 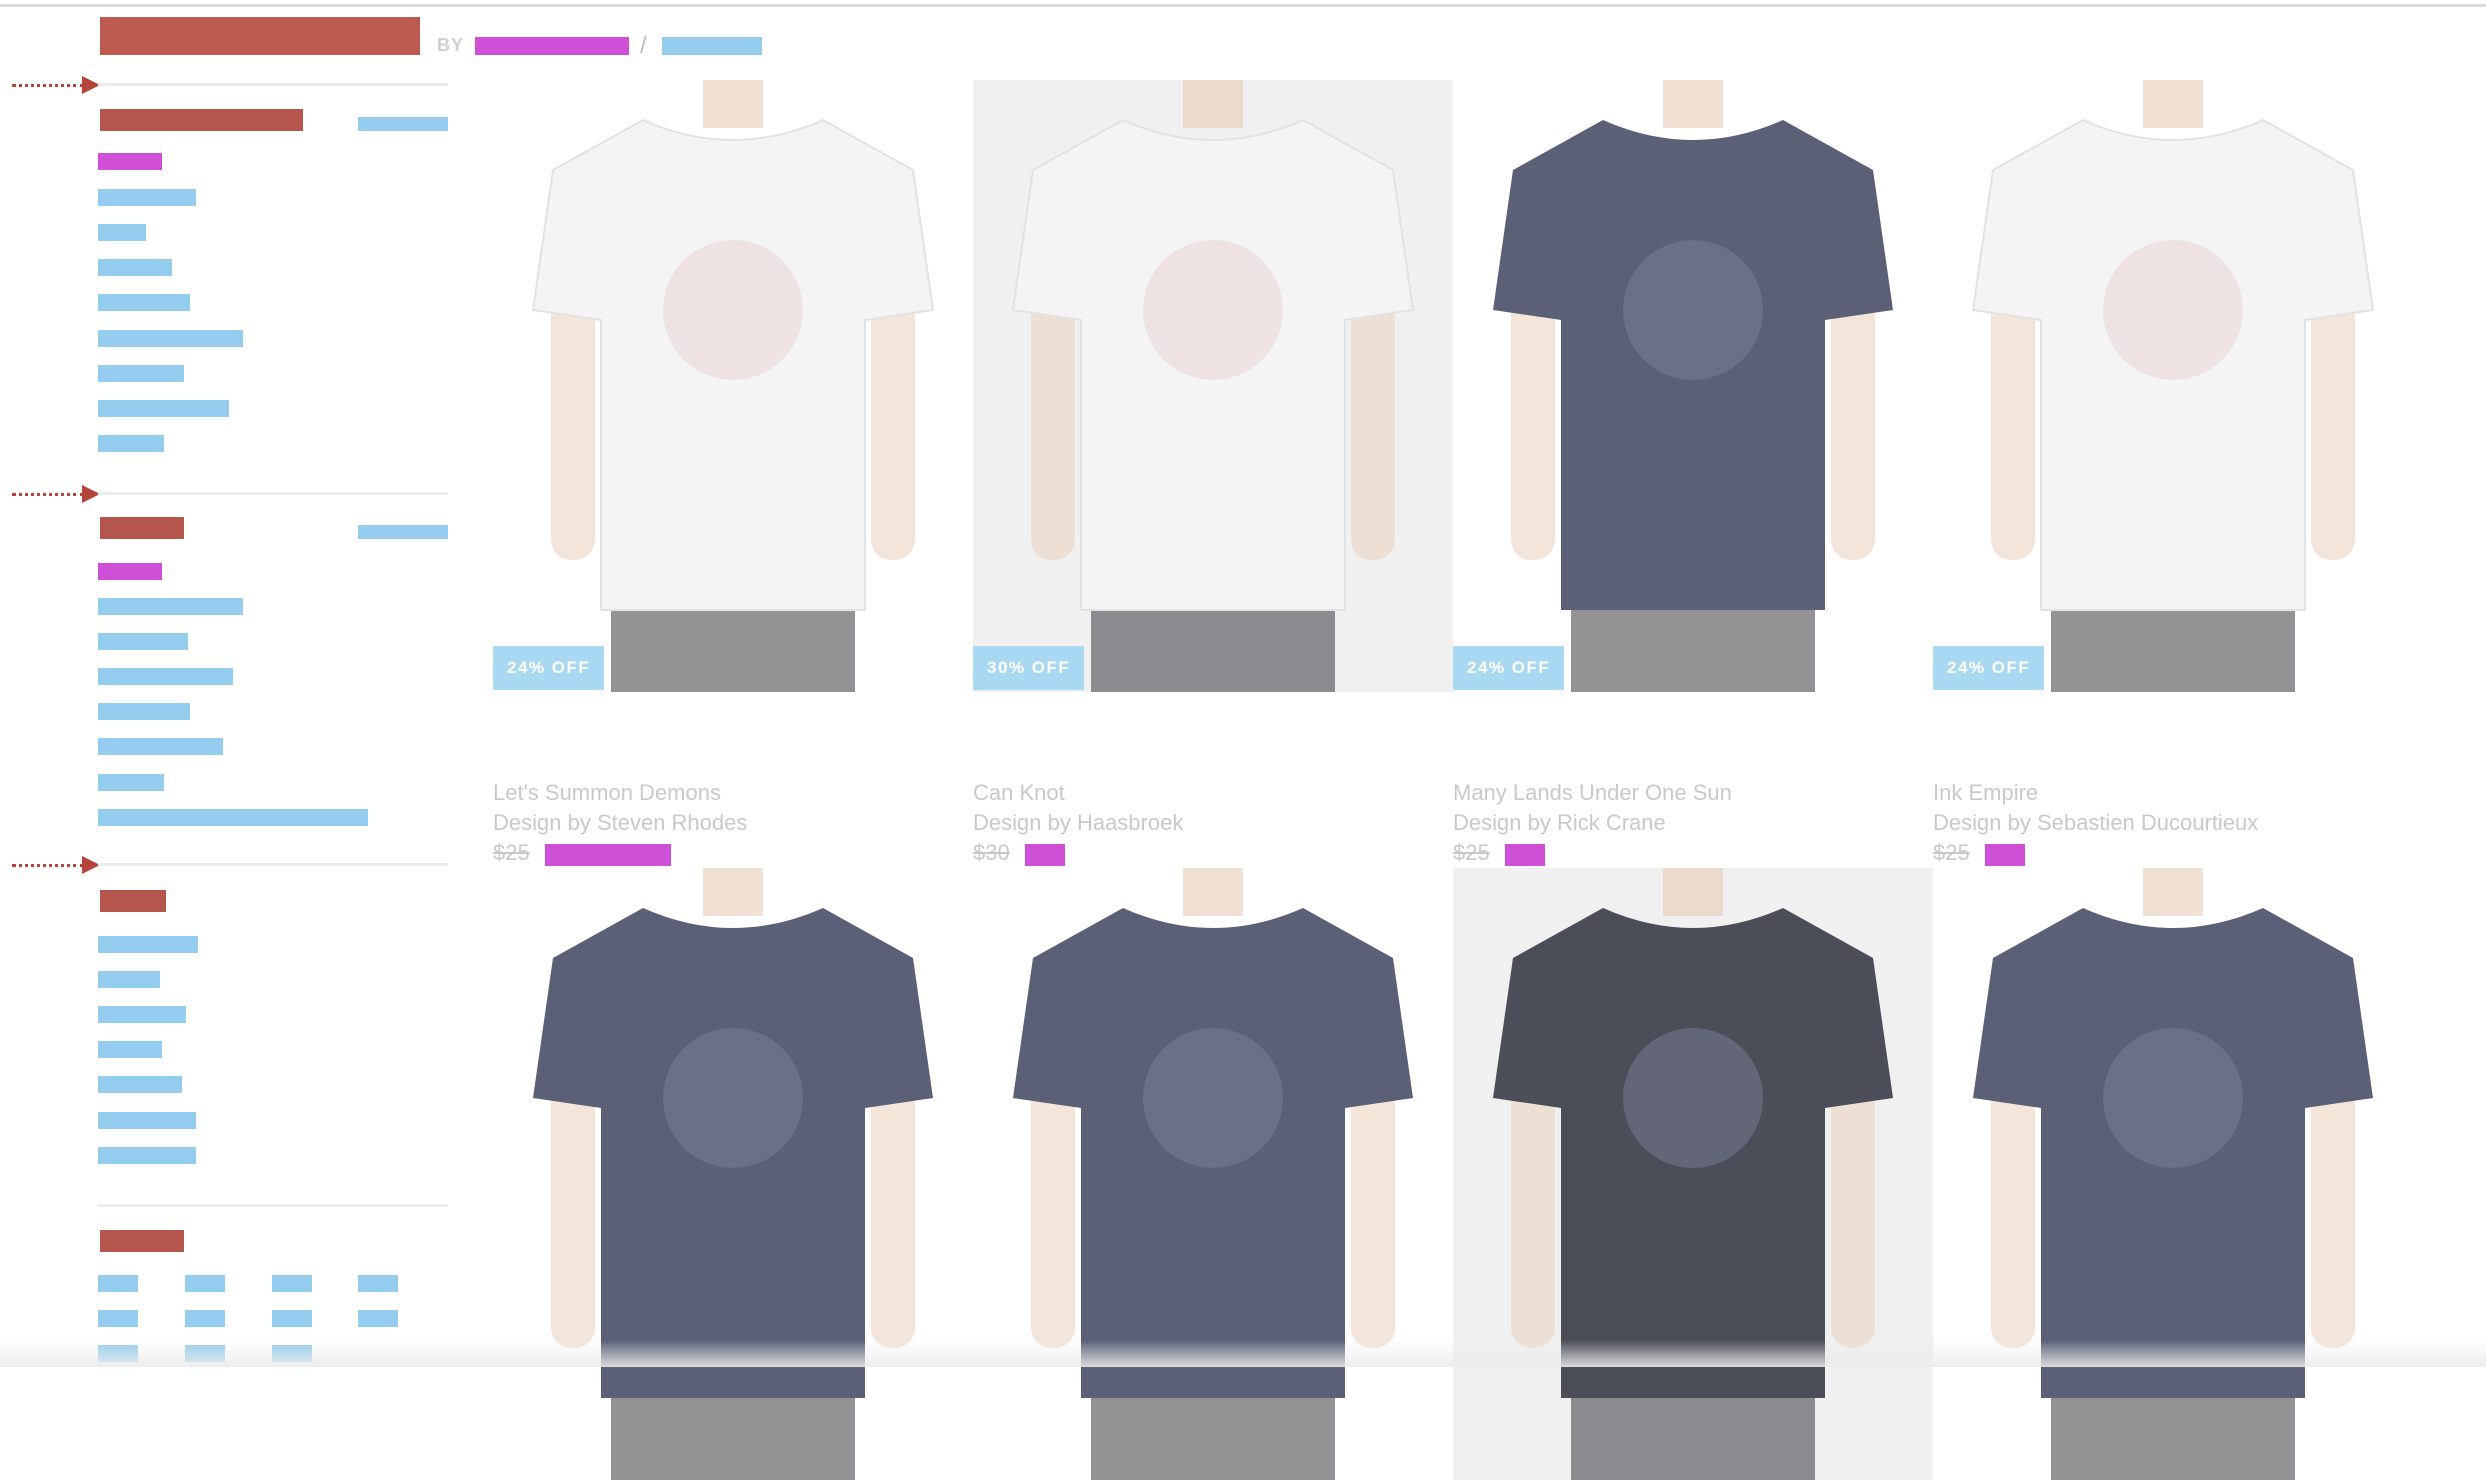 What do you see at coordinates (260, 36) in the screenshot?
I see `page-title` at bounding box center [260, 36].